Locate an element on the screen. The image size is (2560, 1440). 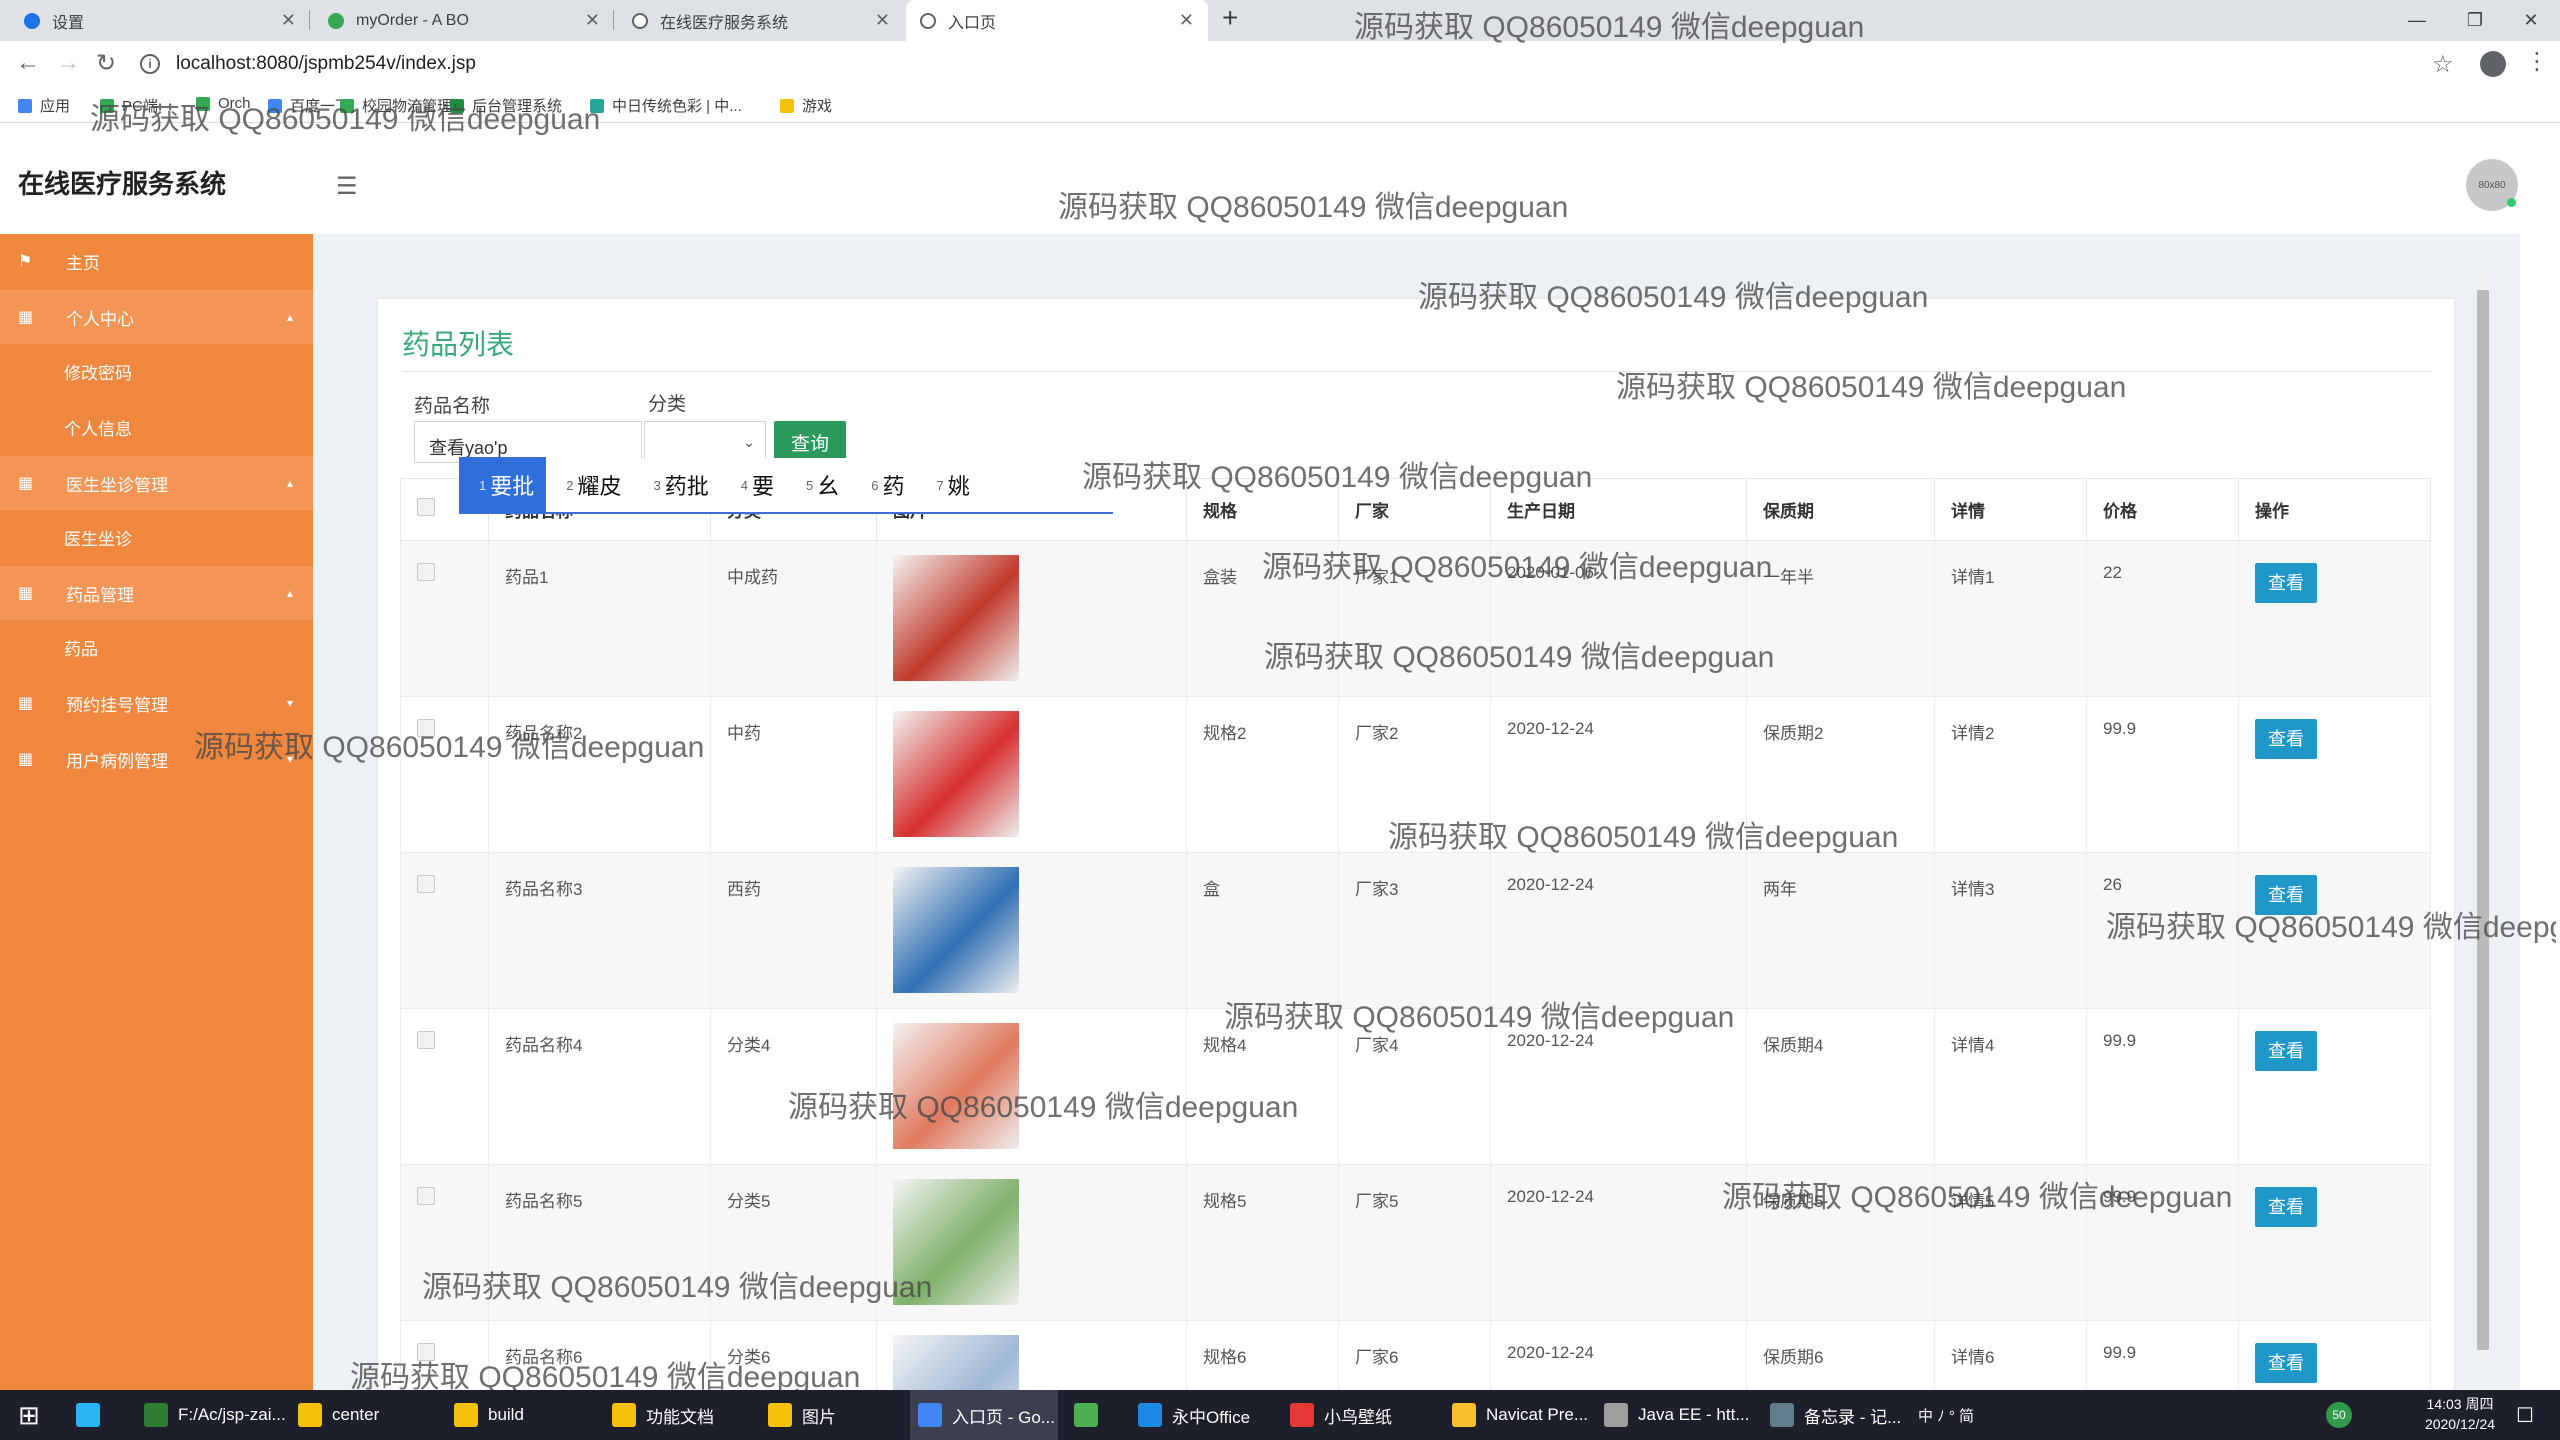
folder-icon is located at coordinates (787, 105).